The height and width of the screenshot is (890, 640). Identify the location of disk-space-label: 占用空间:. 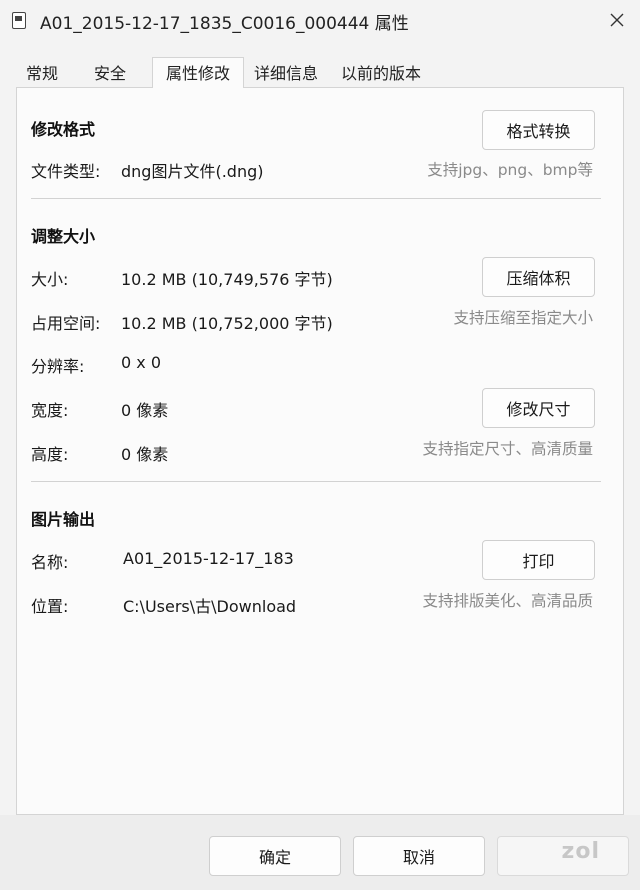
(66, 323).